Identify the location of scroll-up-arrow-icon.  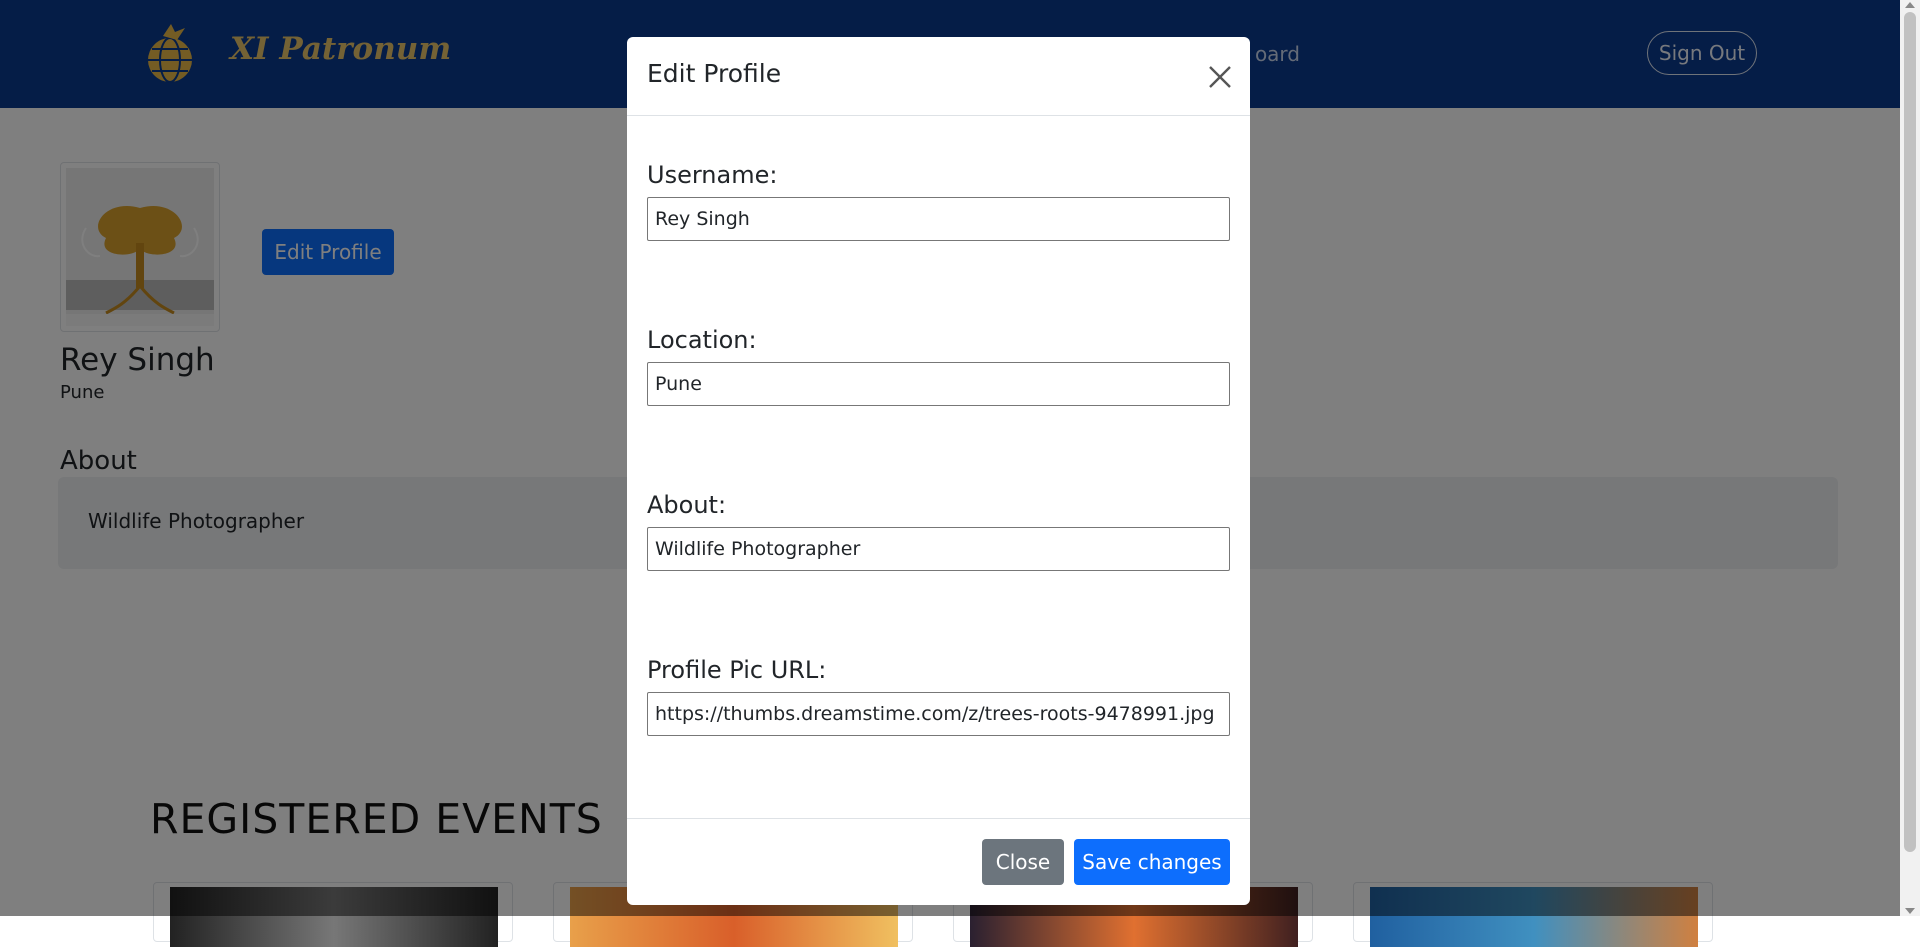
(1910, 5).